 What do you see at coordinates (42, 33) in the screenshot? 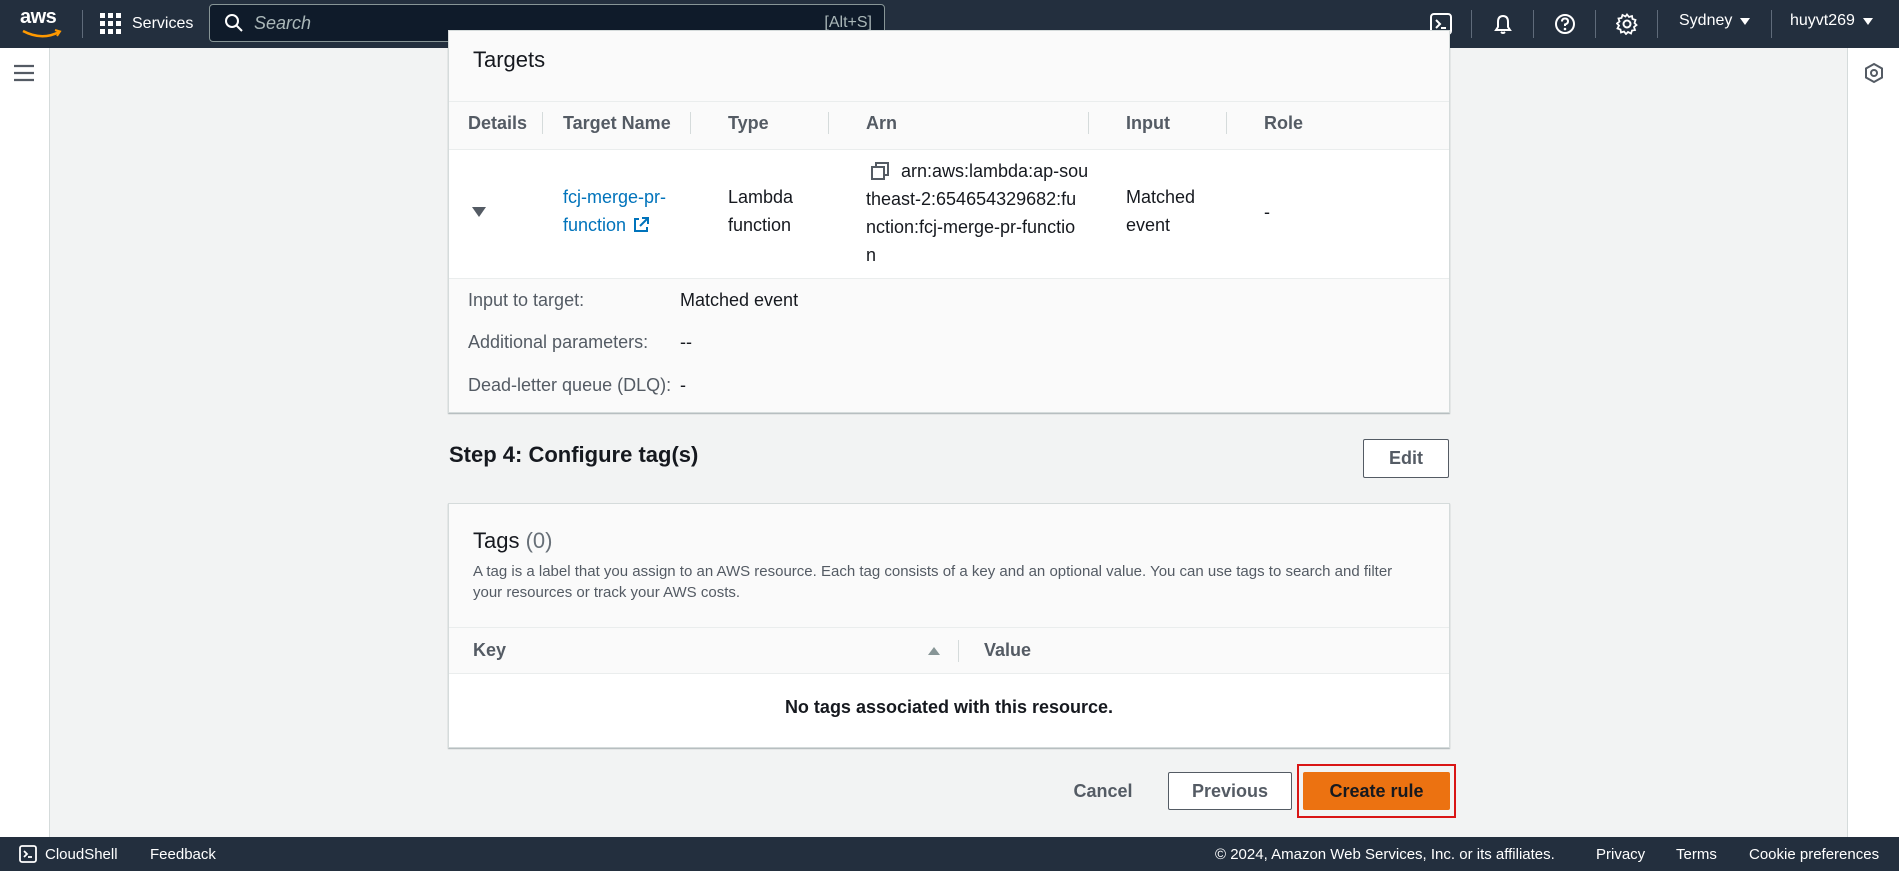
I see `aws-smile-icon` at bounding box center [42, 33].